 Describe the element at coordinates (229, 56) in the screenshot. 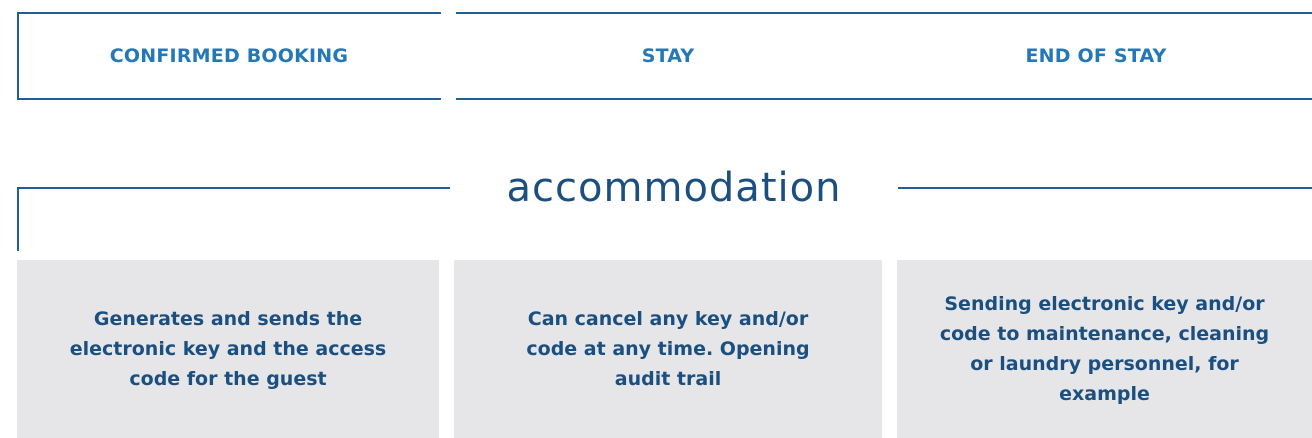

I see `phase-confirmed-booking: CONFIRMED BOOKING` at that location.